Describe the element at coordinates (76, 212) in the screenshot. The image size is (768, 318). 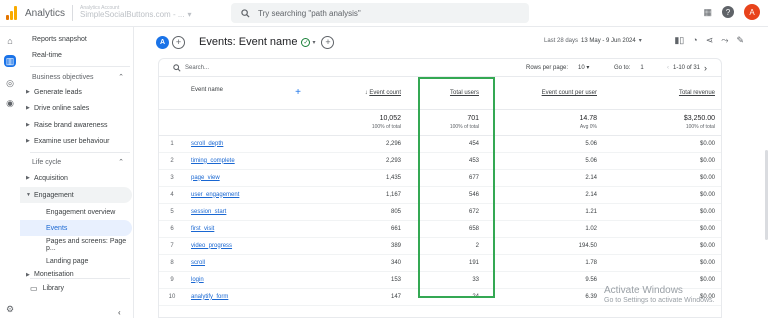
I see `sidebar-item-engagement-overview: Engagement overview` at that location.